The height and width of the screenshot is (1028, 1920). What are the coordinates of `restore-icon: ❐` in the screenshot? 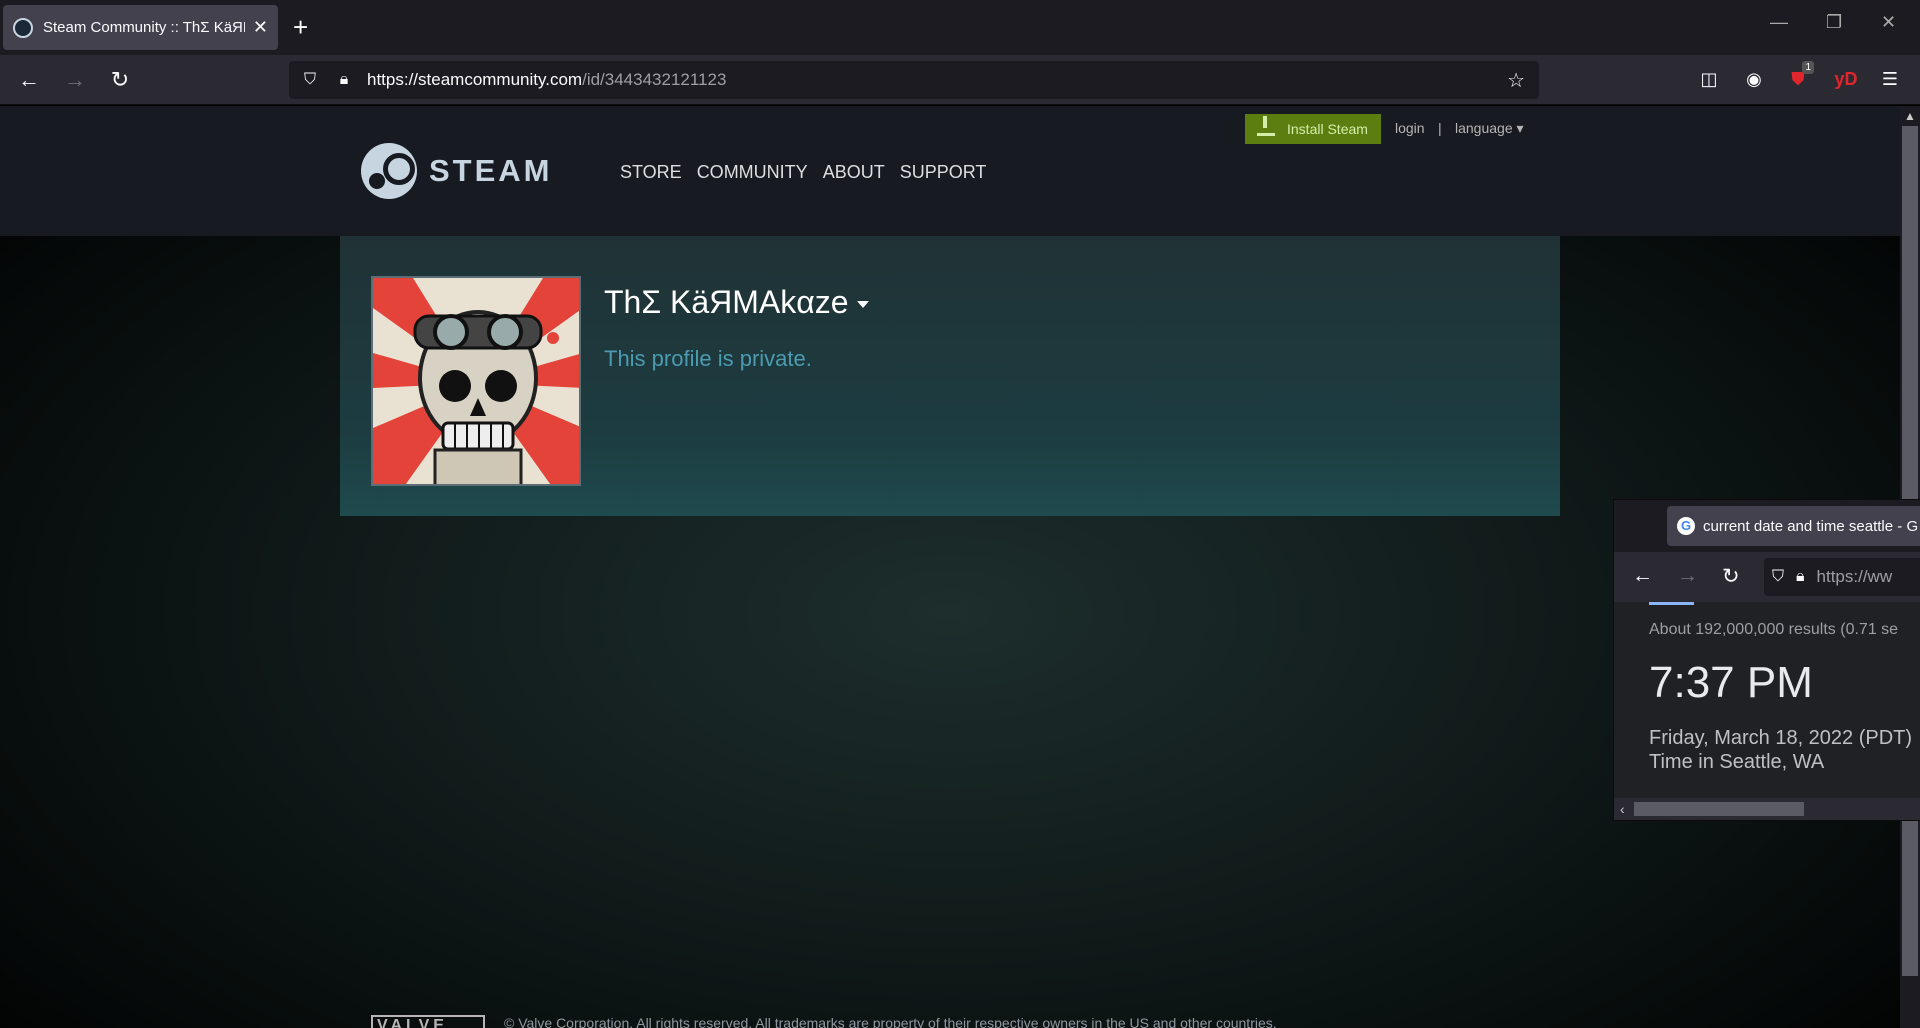 It's located at (1834, 22).